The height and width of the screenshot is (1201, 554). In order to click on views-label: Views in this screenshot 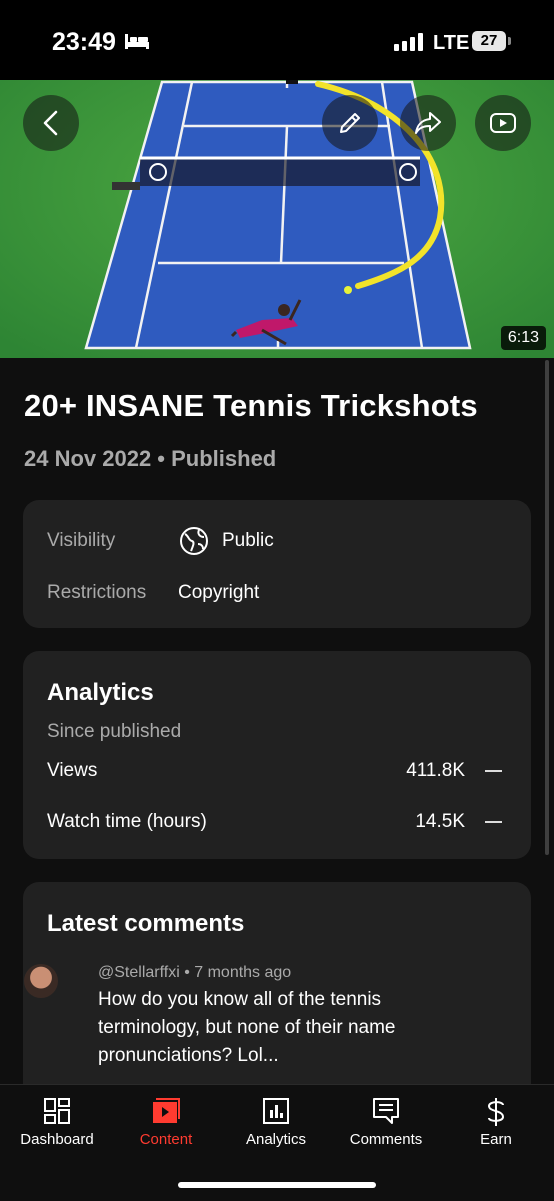, I will do `click(72, 770)`.